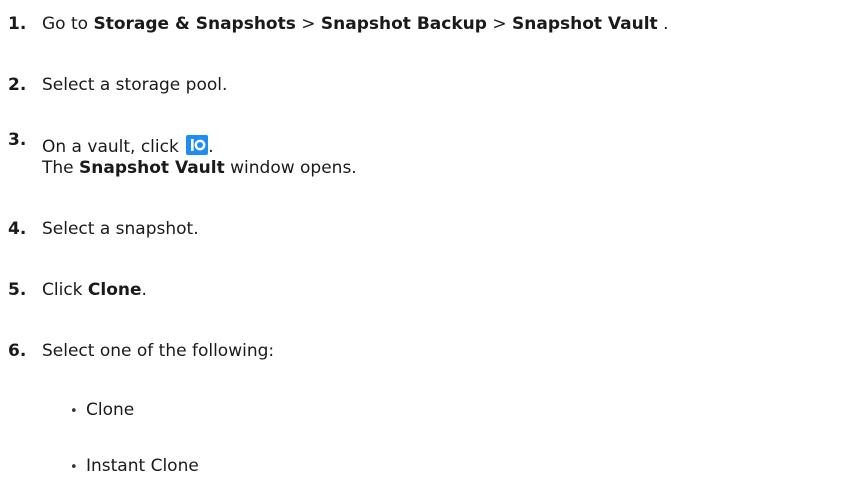  What do you see at coordinates (194, 24) in the screenshot?
I see `menu-storage-snapshots: Storage & Snapshots` at bounding box center [194, 24].